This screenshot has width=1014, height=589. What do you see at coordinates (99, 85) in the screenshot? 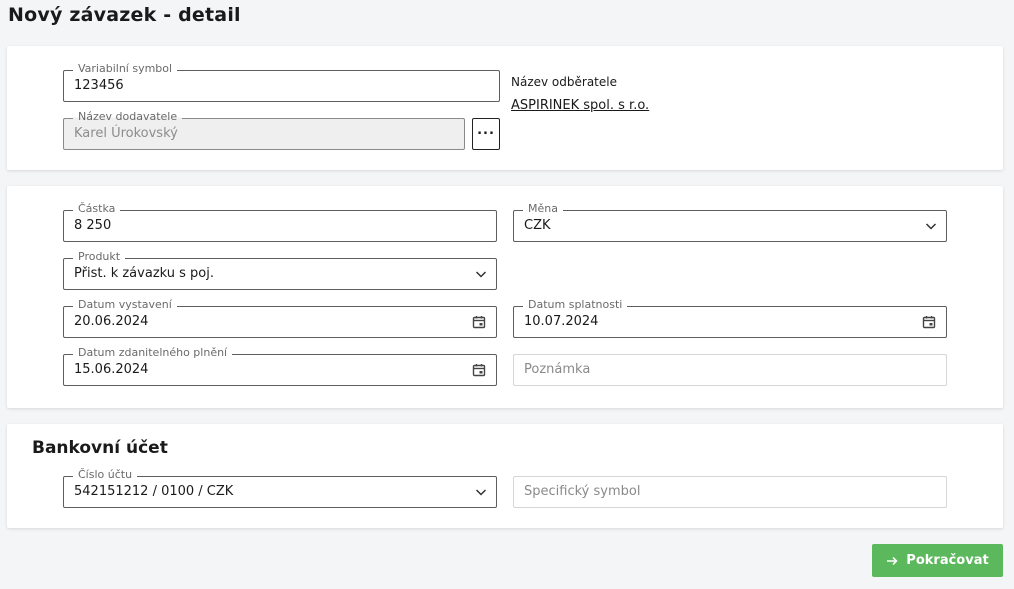
I see `variable-symbol-value: 123456` at bounding box center [99, 85].